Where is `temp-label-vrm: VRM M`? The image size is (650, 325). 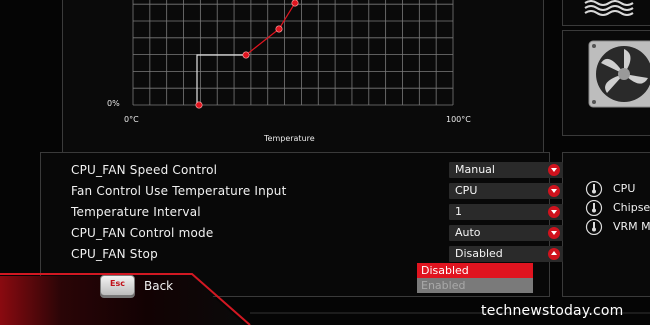
temp-label-vrm: VRM M is located at coordinates (631, 226).